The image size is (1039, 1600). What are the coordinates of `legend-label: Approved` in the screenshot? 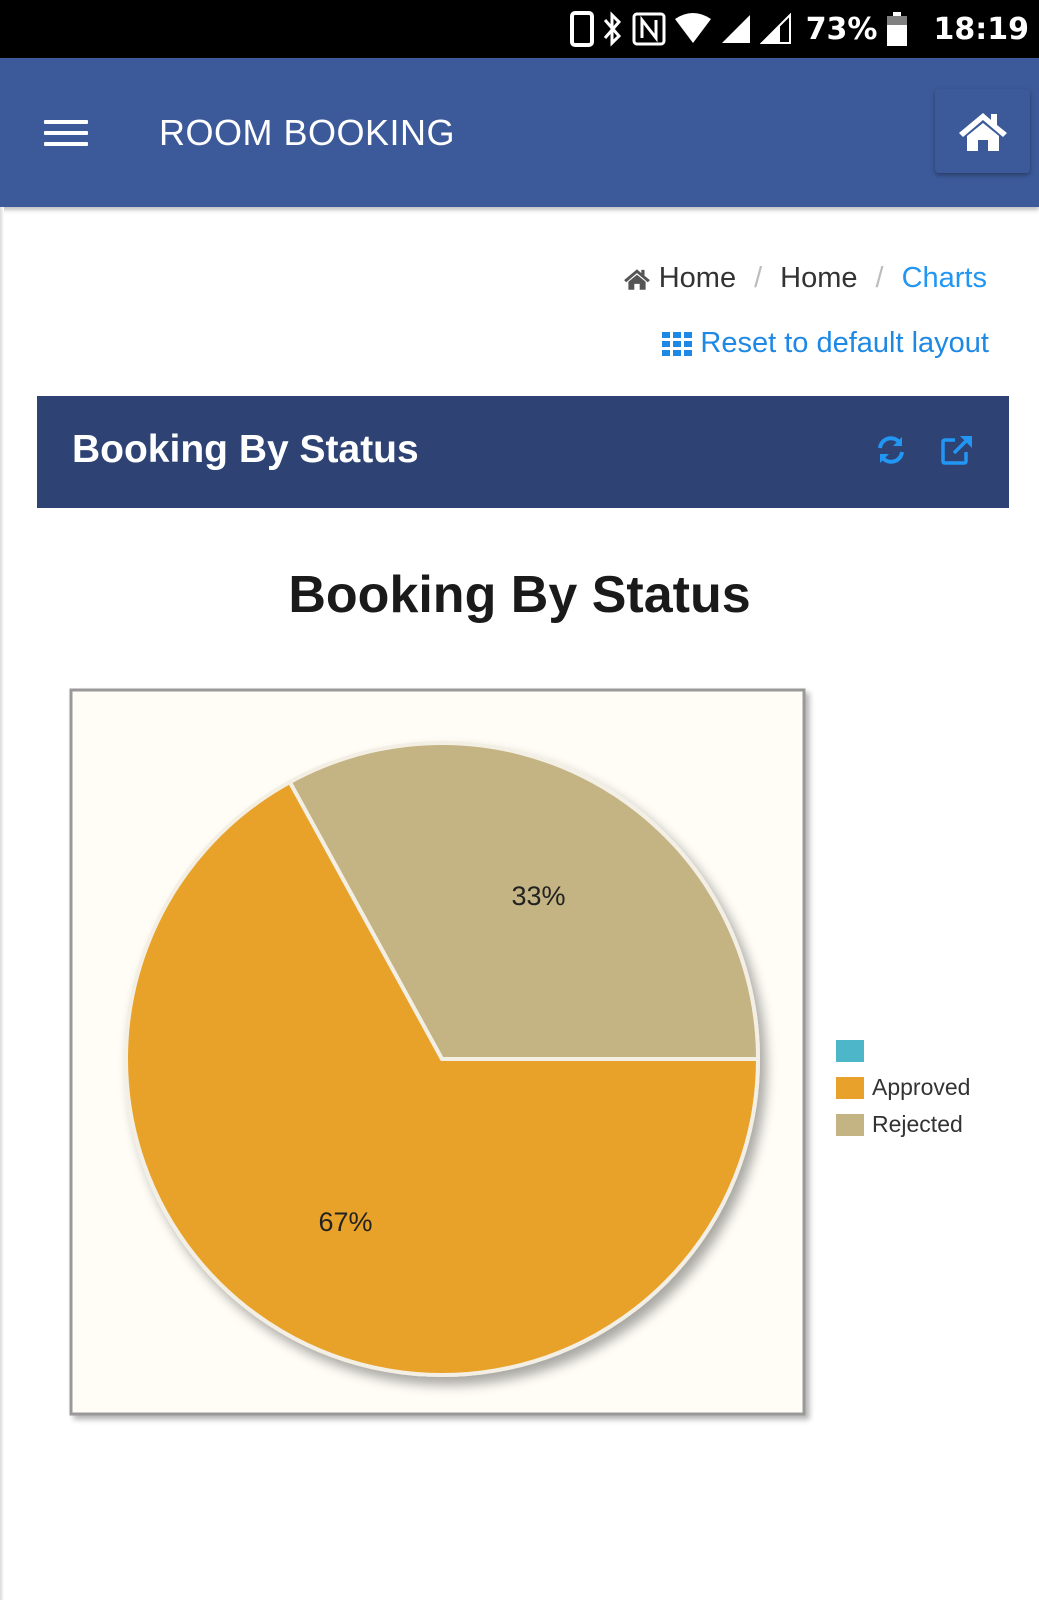 It's located at (921, 1087).